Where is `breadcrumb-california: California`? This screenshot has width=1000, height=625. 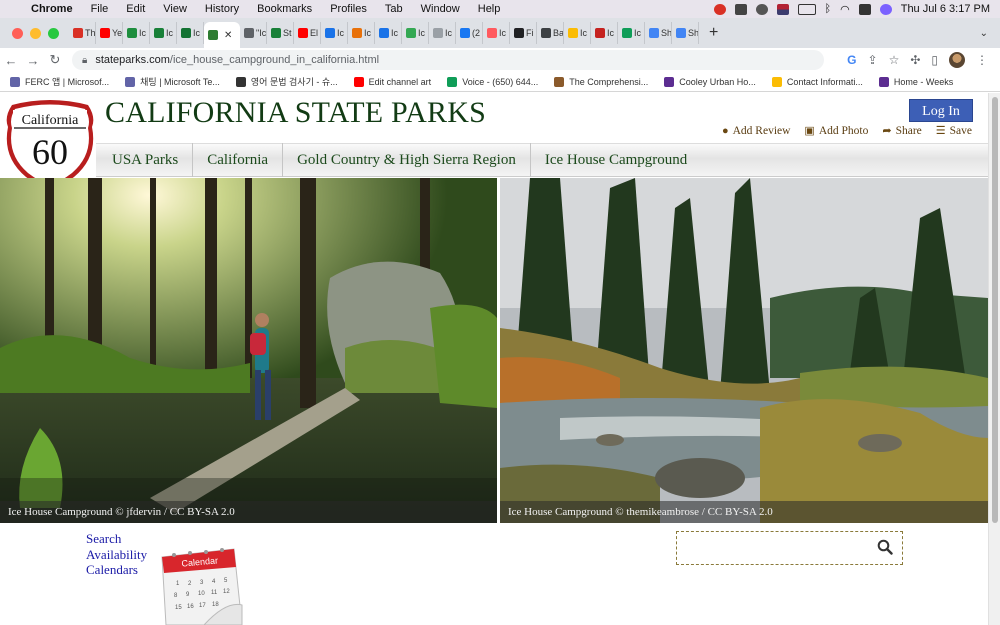 breadcrumb-california: California is located at coordinates (238, 160).